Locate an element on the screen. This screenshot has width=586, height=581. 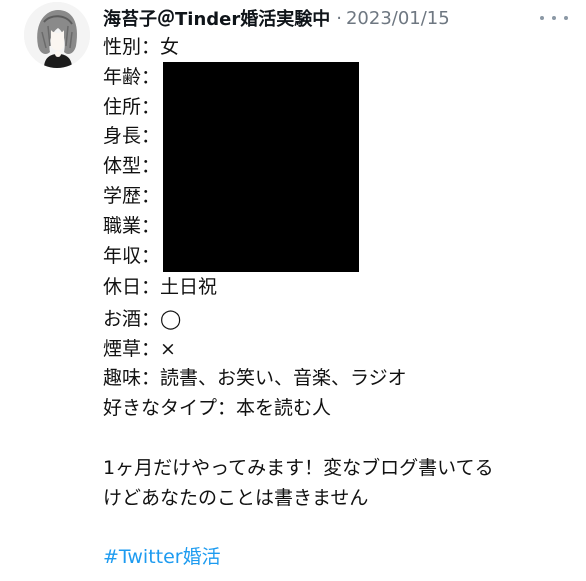
profile-line: 学歴： is located at coordinates (132, 196).